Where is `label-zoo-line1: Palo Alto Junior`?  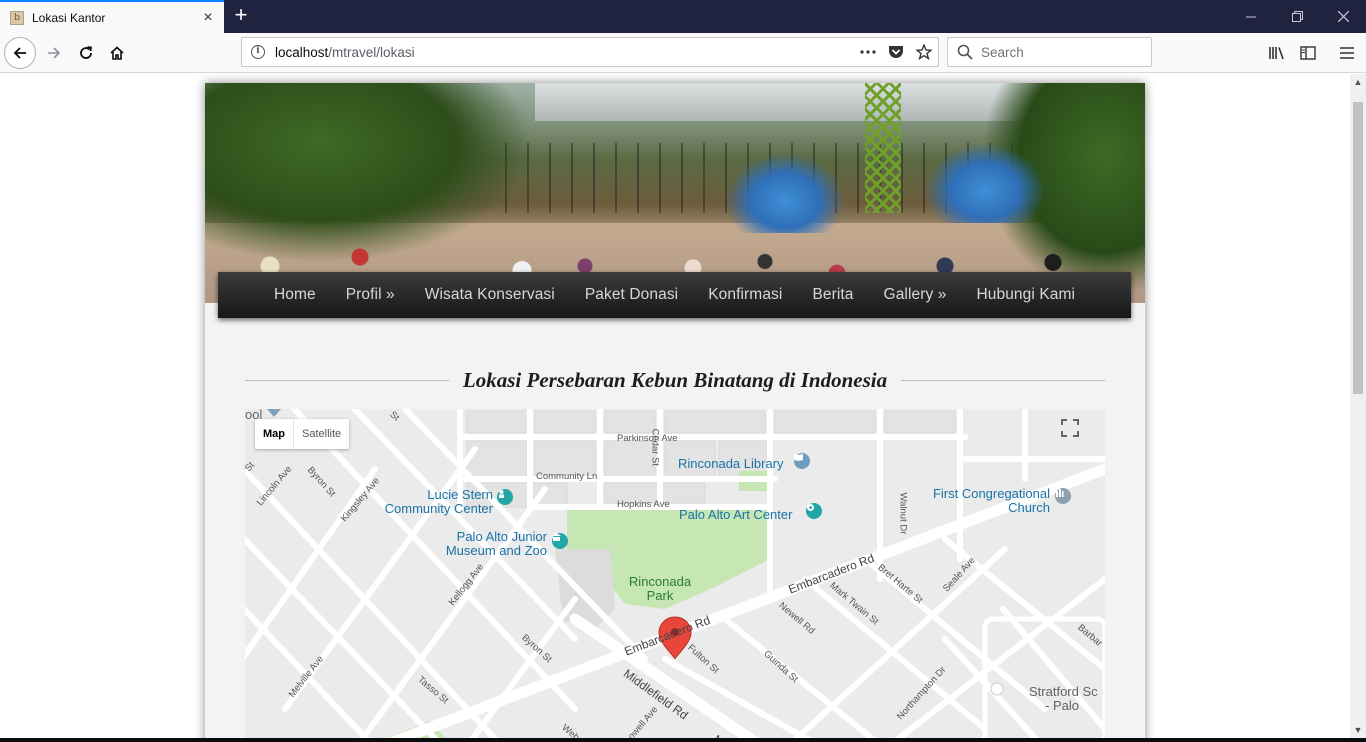
label-zoo-line1: Palo Alto Junior is located at coordinates (501, 536).